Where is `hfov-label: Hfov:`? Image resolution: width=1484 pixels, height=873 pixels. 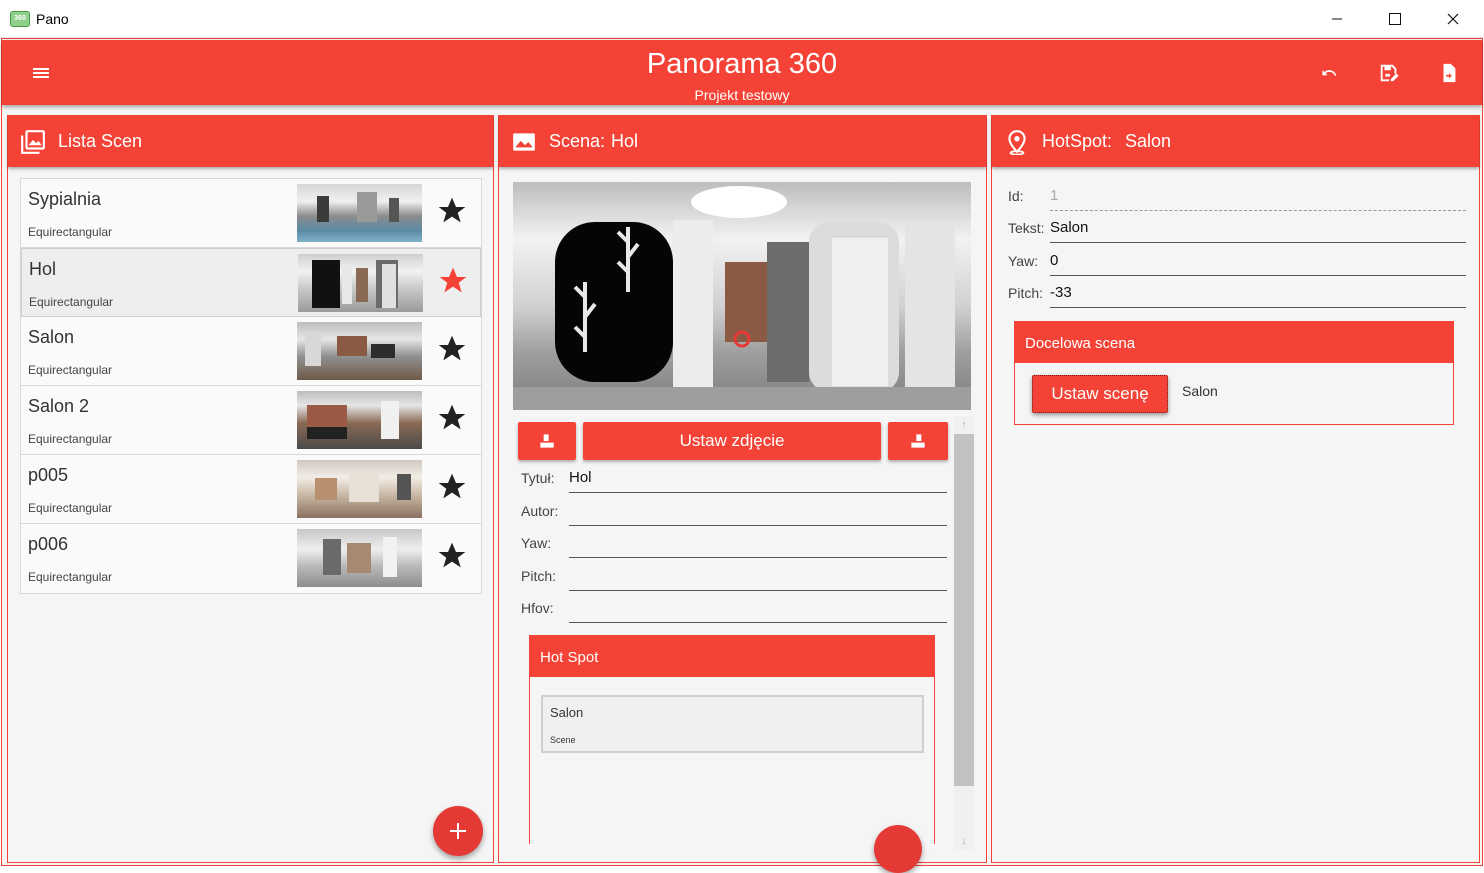 hfov-label: Hfov: is located at coordinates (537, 608).